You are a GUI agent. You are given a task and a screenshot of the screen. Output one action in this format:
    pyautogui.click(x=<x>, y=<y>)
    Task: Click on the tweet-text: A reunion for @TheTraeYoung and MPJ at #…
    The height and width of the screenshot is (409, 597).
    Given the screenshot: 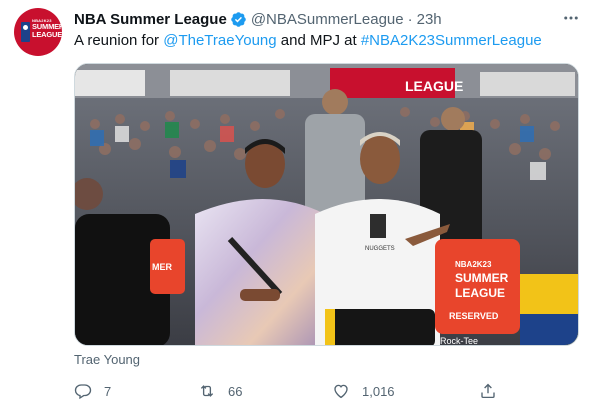 What is the action you would take?
    pyautogui.click(x=308, y=41)
    